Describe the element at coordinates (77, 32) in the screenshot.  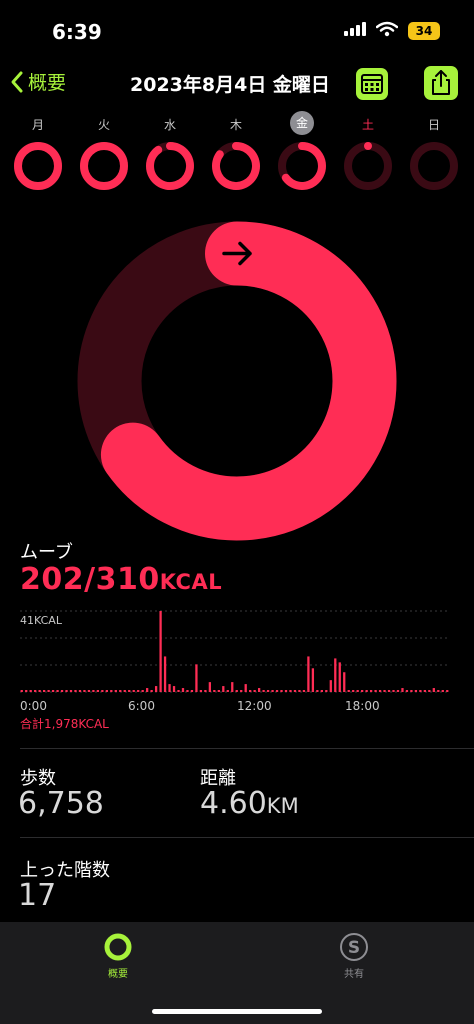
I see `status-time: 6:39` at that location.